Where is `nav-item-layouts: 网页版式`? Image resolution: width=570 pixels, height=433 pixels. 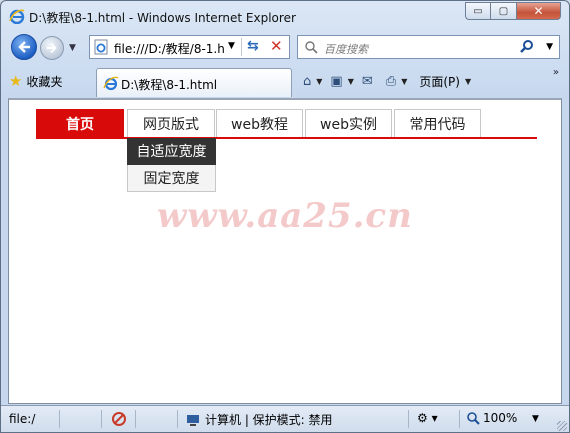 nav-item-layouts: 网页版式 is located at coordinates (171, 123).